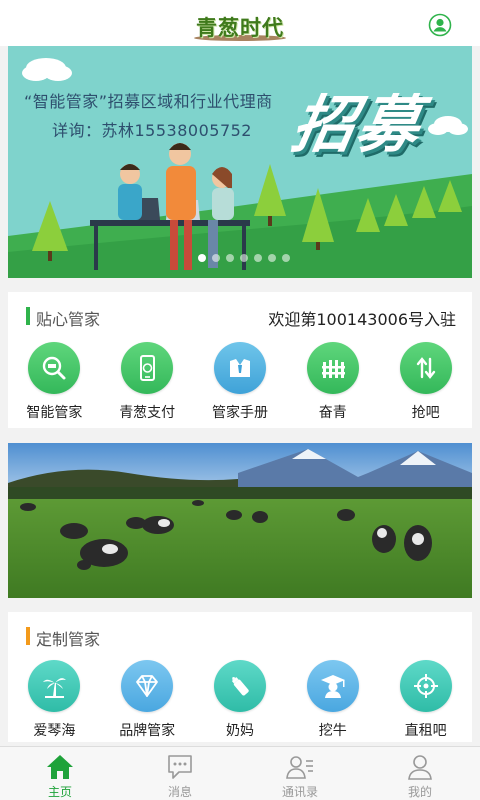 Image resolution: width=480 pixels, height=800 pixels. I want to click on feature-grab: 抢吧, so click(425, 382).